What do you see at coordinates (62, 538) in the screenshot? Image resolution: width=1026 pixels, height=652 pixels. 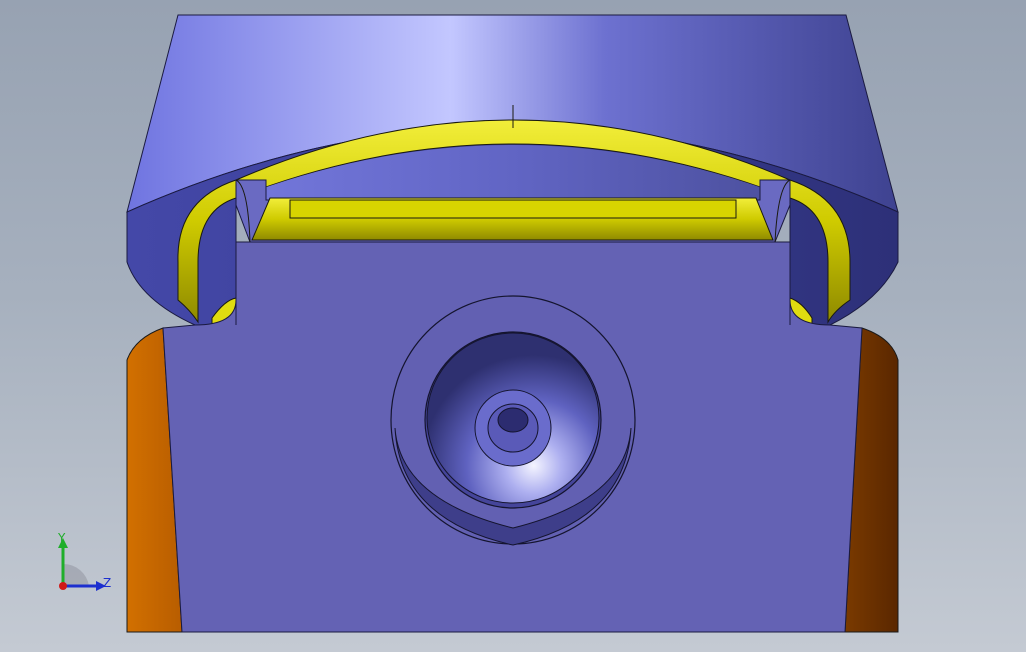 I see `triad-y-label: Y` at bounding box center [62, 538].